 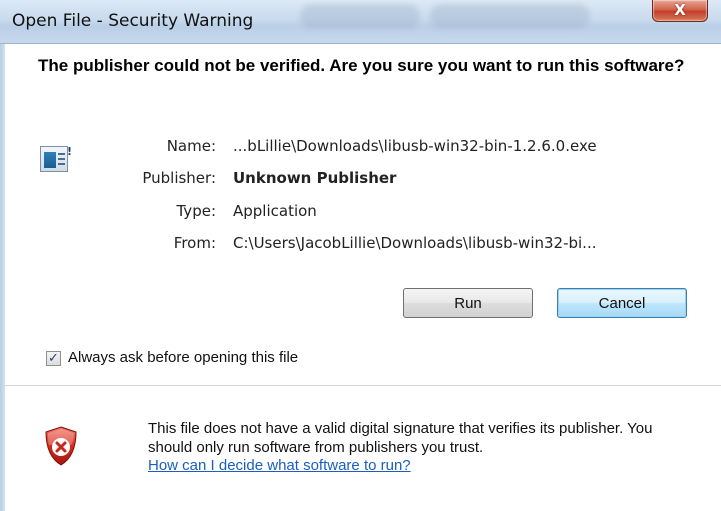 I want to click on close-button: X, so click(x=680, y=11).